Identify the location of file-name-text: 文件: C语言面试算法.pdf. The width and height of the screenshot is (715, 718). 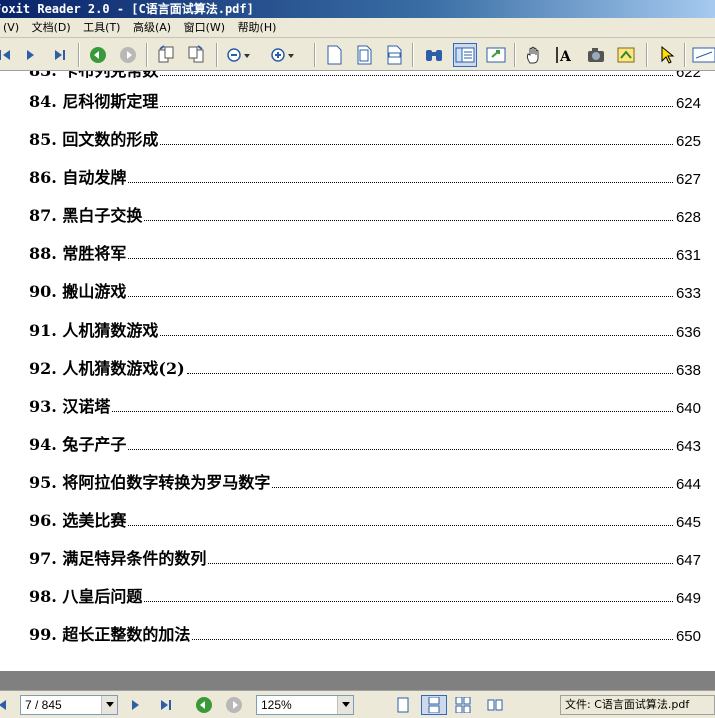
(627, 704).